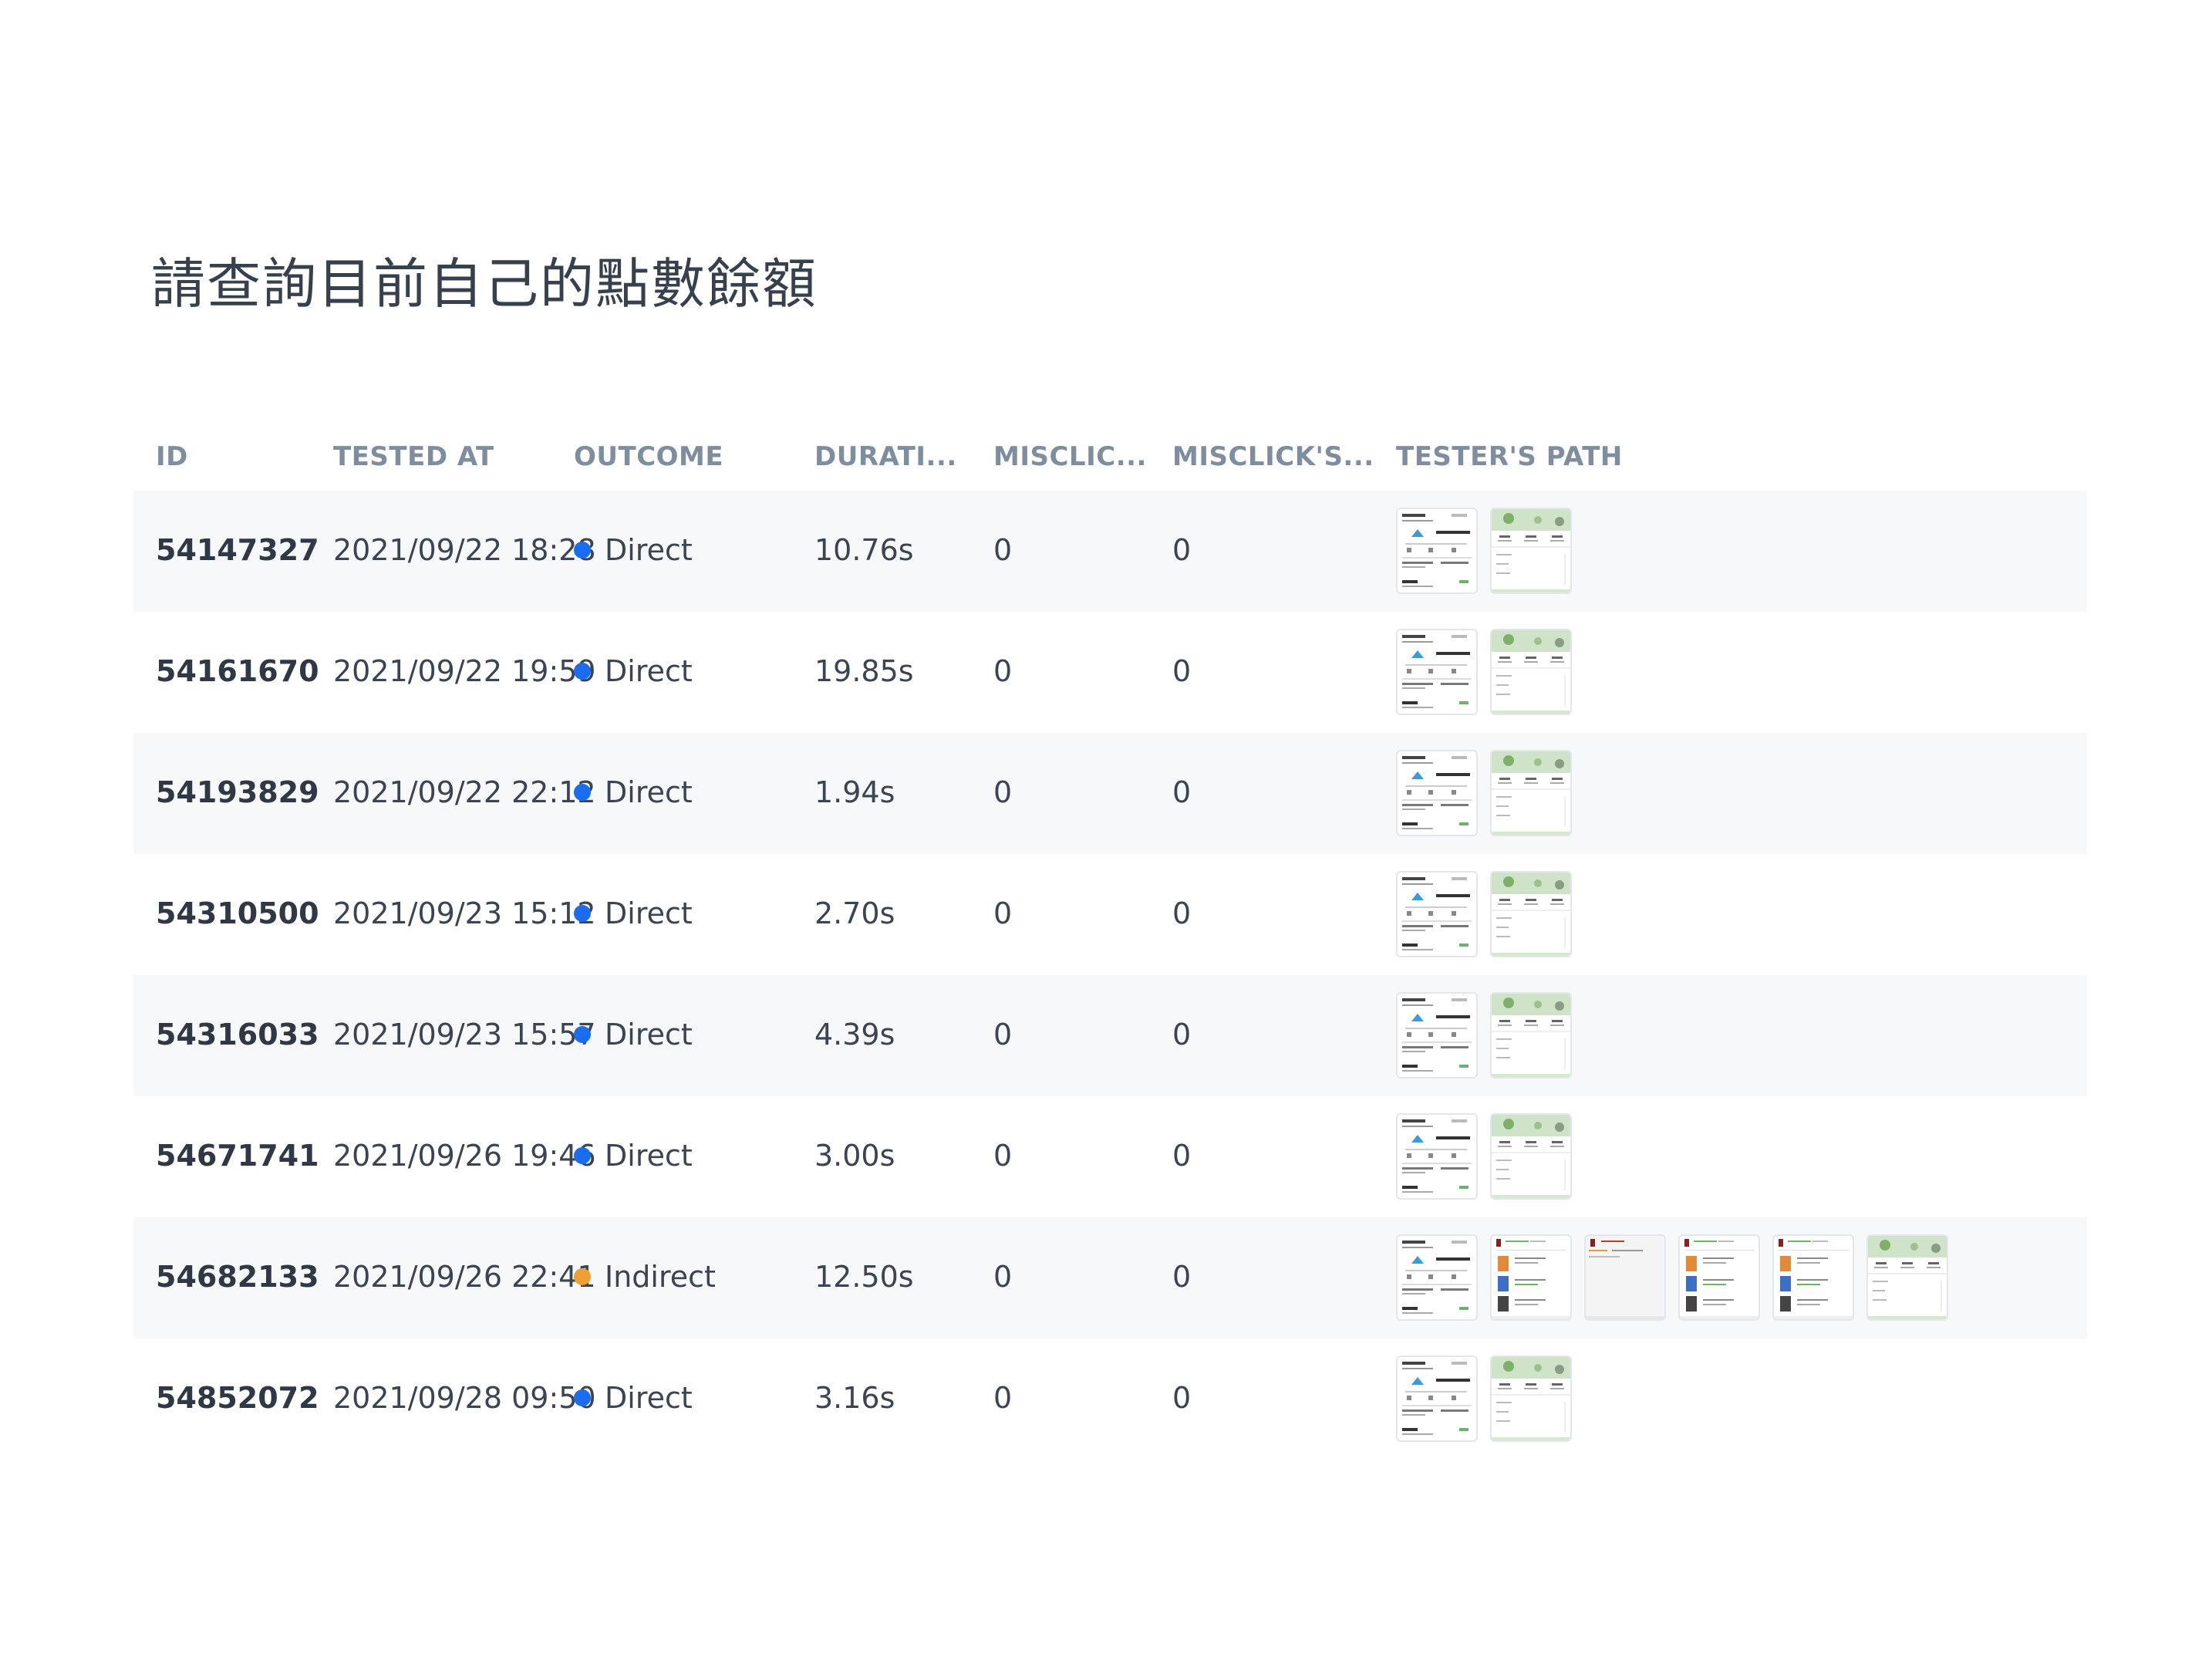 Image resolution: width=2212 pixels, height=1671 pixels. Describe the element at coordinates (484, 284) in the screenshot. I see `page-title: 請查詢目前自己的點數餘額` at that location.